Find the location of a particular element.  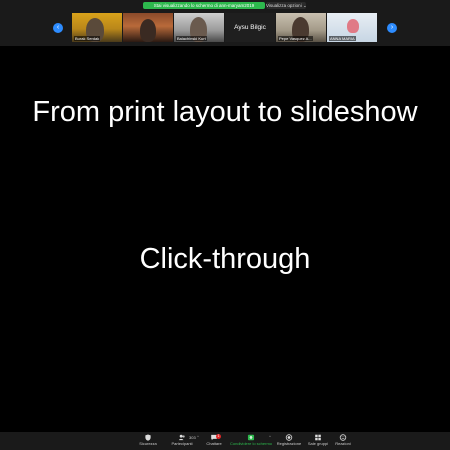

participant-name: Balachinski Kurt is located at coordinates (191, 38).